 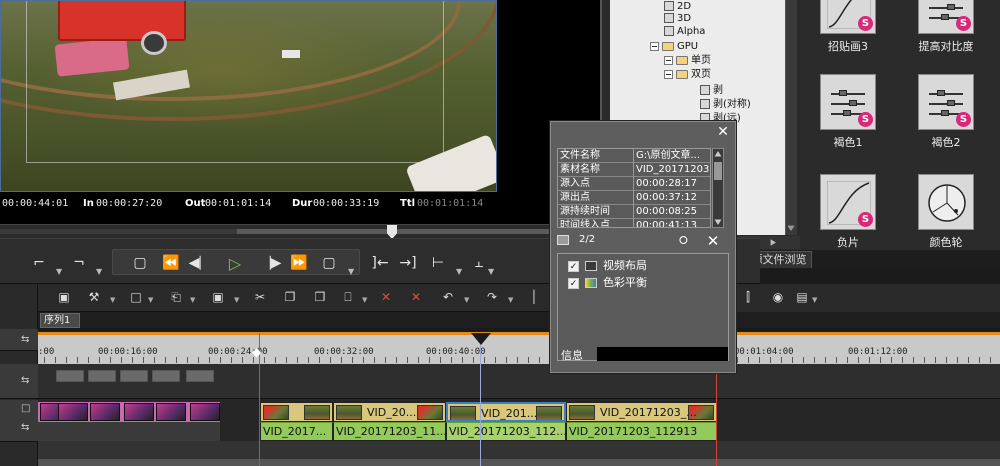 I want to click on track-a1, so click(x=519, y=450).